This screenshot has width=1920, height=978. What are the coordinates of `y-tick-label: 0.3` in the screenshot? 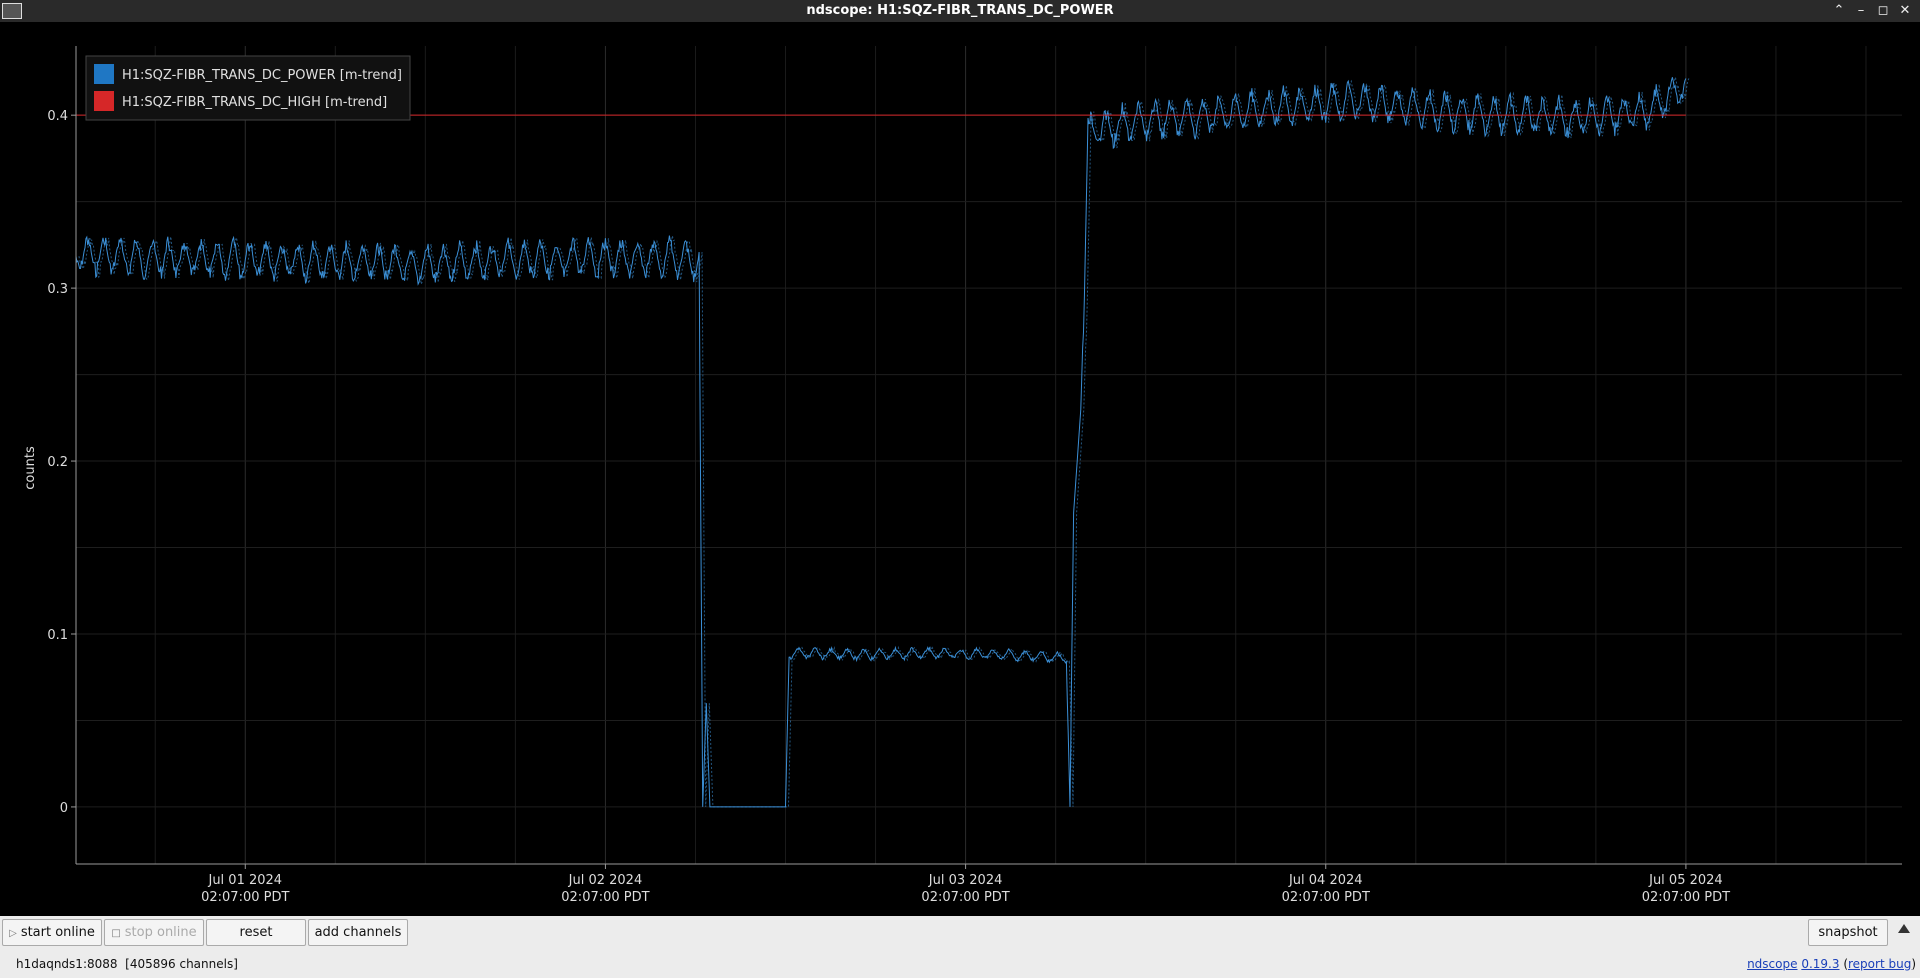 It's located at (57, 289).